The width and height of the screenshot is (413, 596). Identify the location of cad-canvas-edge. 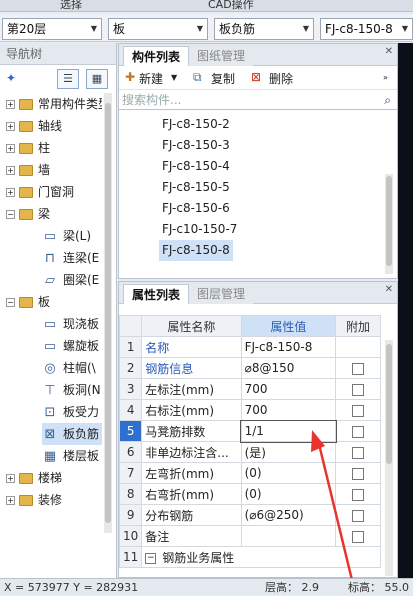
(405, 310).